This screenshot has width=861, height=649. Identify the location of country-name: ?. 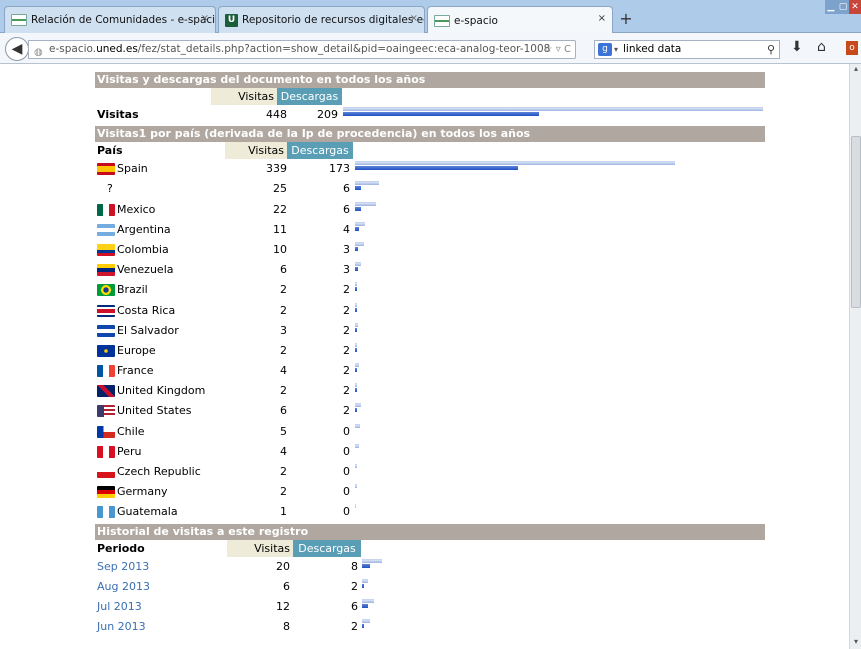
(110, 189).